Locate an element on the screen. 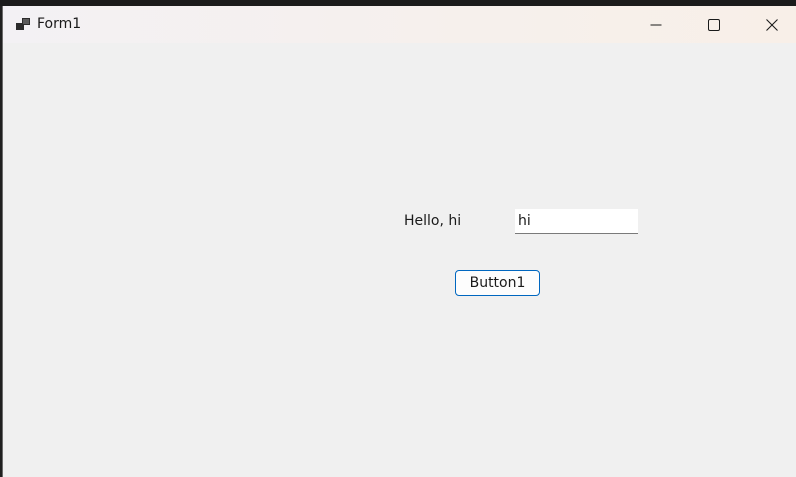 Image resolution: width=796 pixels, height=477 pixels. minimize-icon is located at coordinates (656, 24).